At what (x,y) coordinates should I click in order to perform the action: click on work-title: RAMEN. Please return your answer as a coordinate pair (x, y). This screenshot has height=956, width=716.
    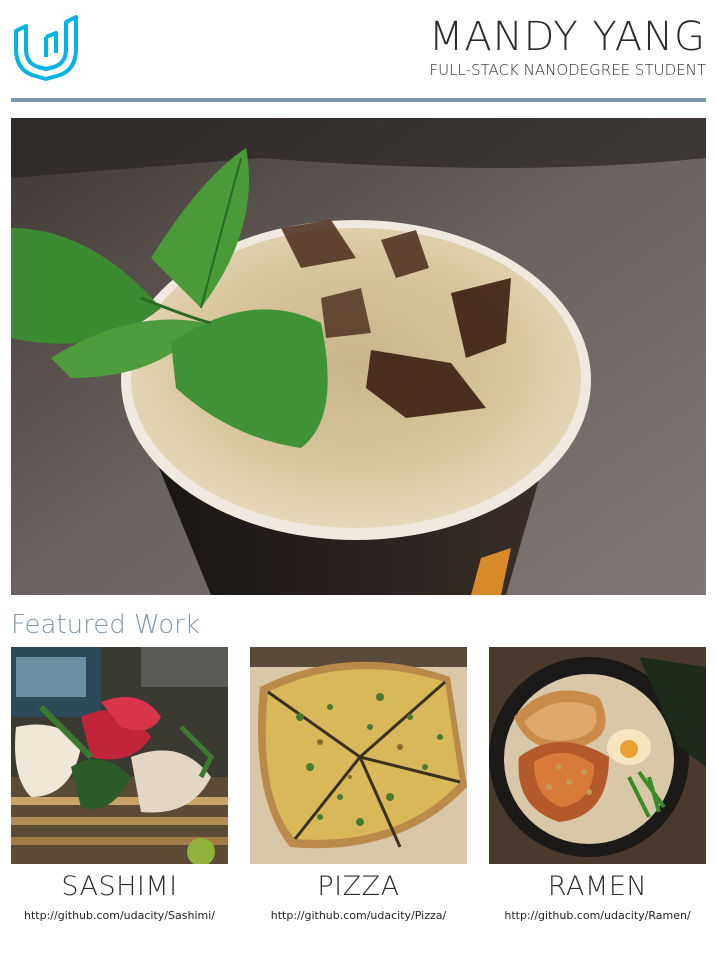
    Looking at the image, I should click on (597, 886).